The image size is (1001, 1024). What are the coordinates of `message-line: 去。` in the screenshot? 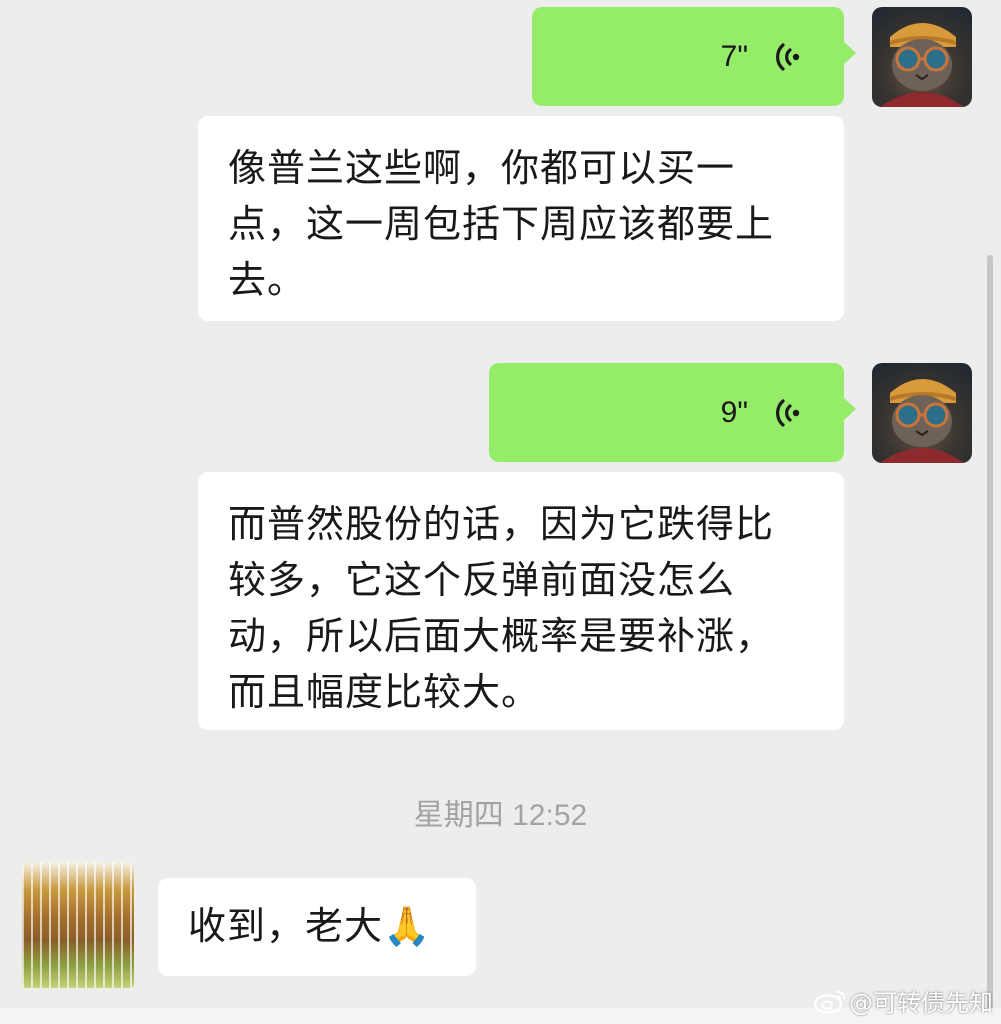 It's located at (267, 280).